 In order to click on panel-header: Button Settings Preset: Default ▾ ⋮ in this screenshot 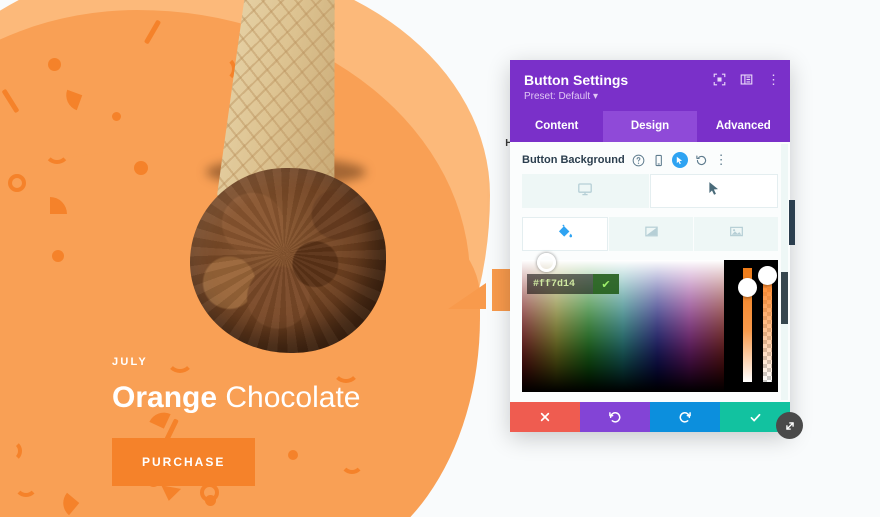, I will do `click(650, 85)`.